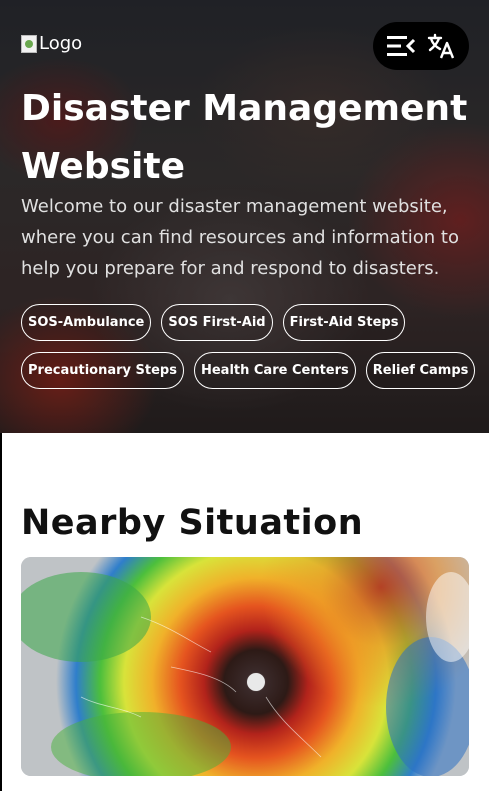 This screenshot has height=791, width=489. I want to click on site-logo: Logo, so click(51, 43).